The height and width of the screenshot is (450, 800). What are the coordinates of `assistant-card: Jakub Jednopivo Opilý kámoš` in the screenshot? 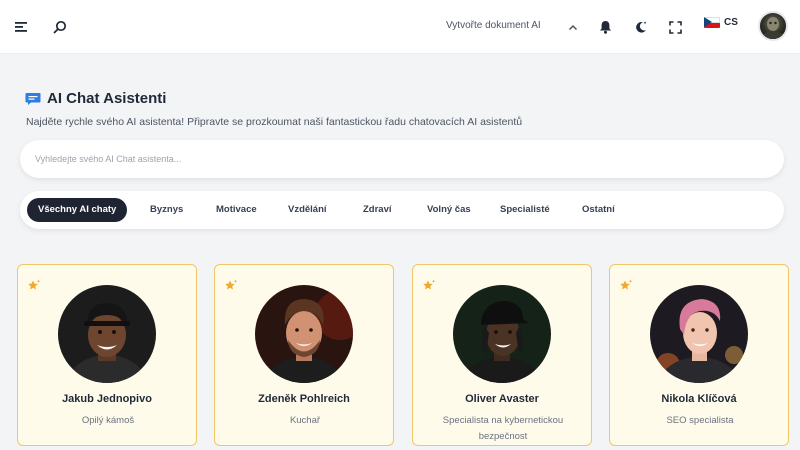 It's located at (107, 355).